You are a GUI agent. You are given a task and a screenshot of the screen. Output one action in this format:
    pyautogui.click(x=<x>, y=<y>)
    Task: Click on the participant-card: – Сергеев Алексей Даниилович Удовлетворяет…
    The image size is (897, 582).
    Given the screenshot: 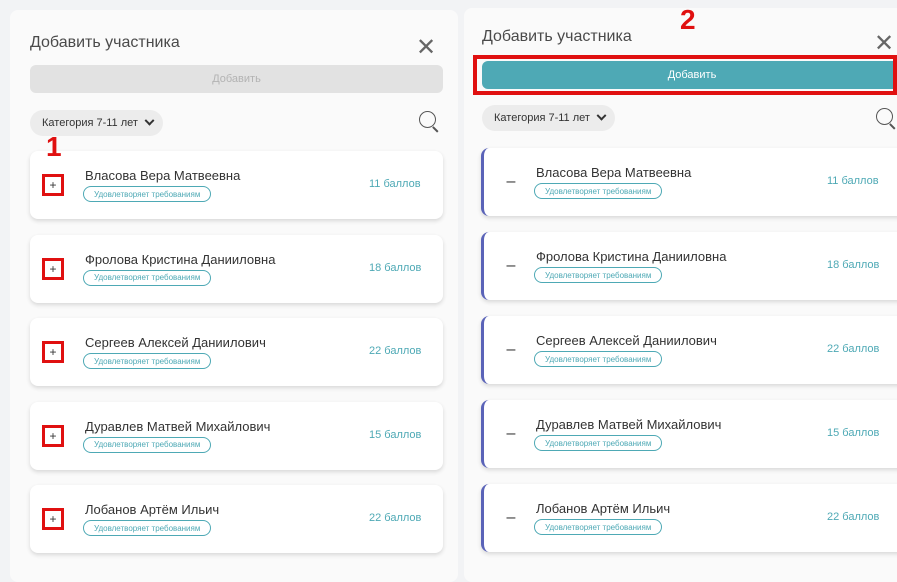 What is the action you would take?
    pyautogui.click(x=689, y=350)
    